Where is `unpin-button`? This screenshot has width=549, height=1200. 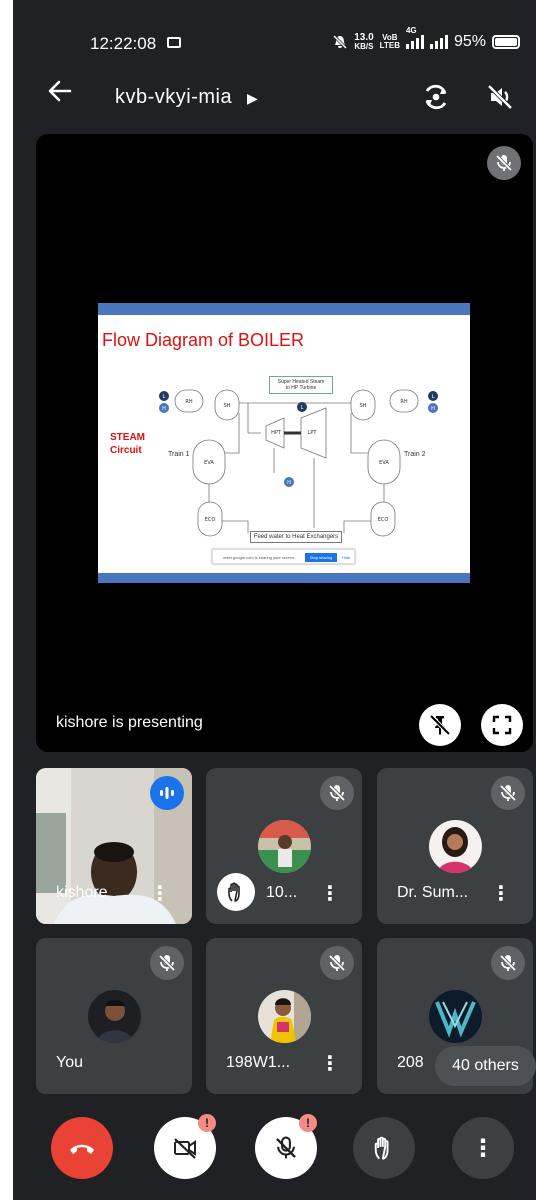 unpin-button is located at coordinates (440, 725).